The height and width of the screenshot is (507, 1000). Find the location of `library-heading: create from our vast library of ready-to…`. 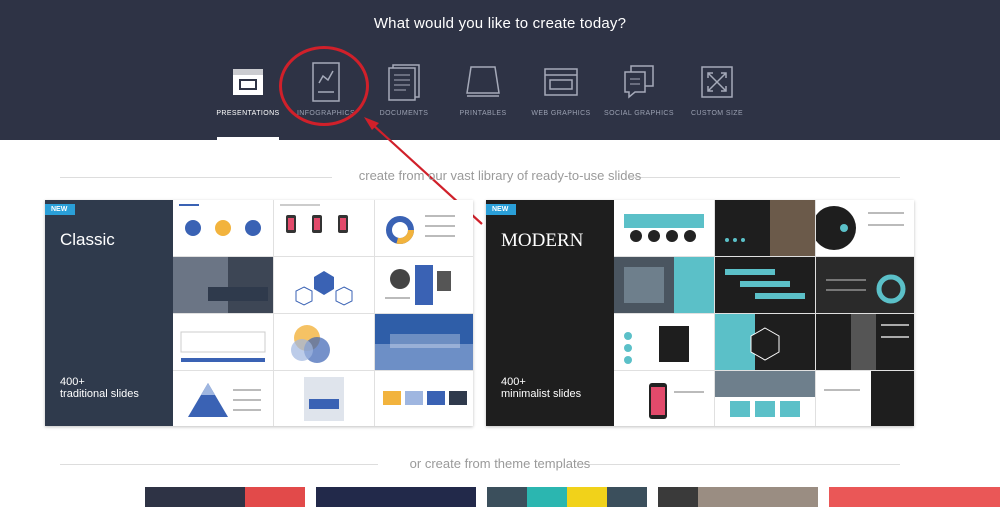

library-heading: create from our vast library of ready-to… is located at coordinates (500, 175).